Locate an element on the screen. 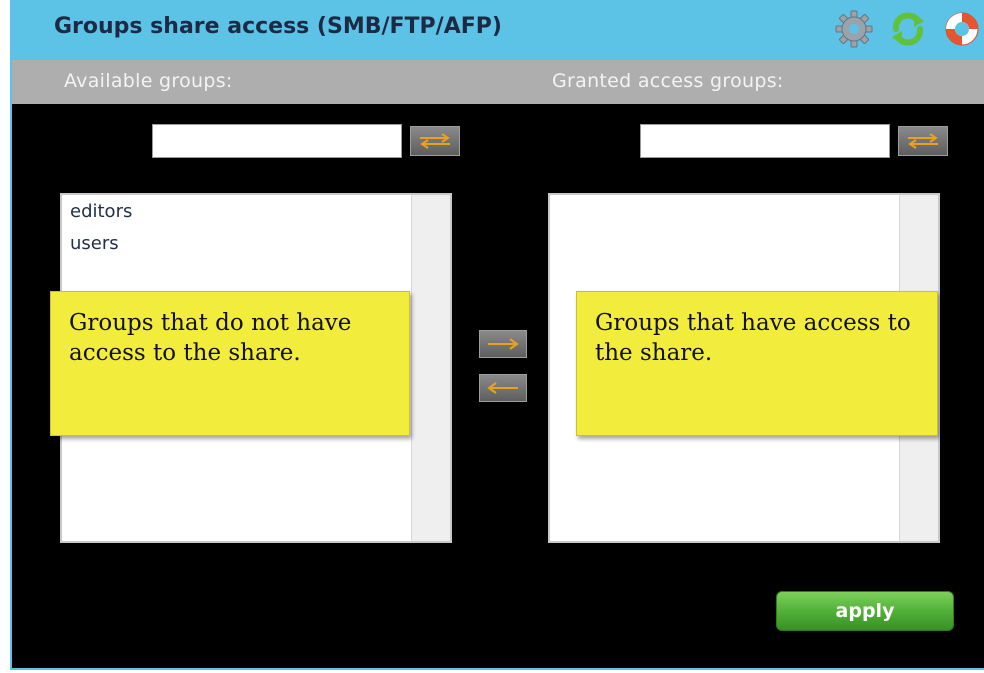  refresh-icon is located at coordinates (908, 29).